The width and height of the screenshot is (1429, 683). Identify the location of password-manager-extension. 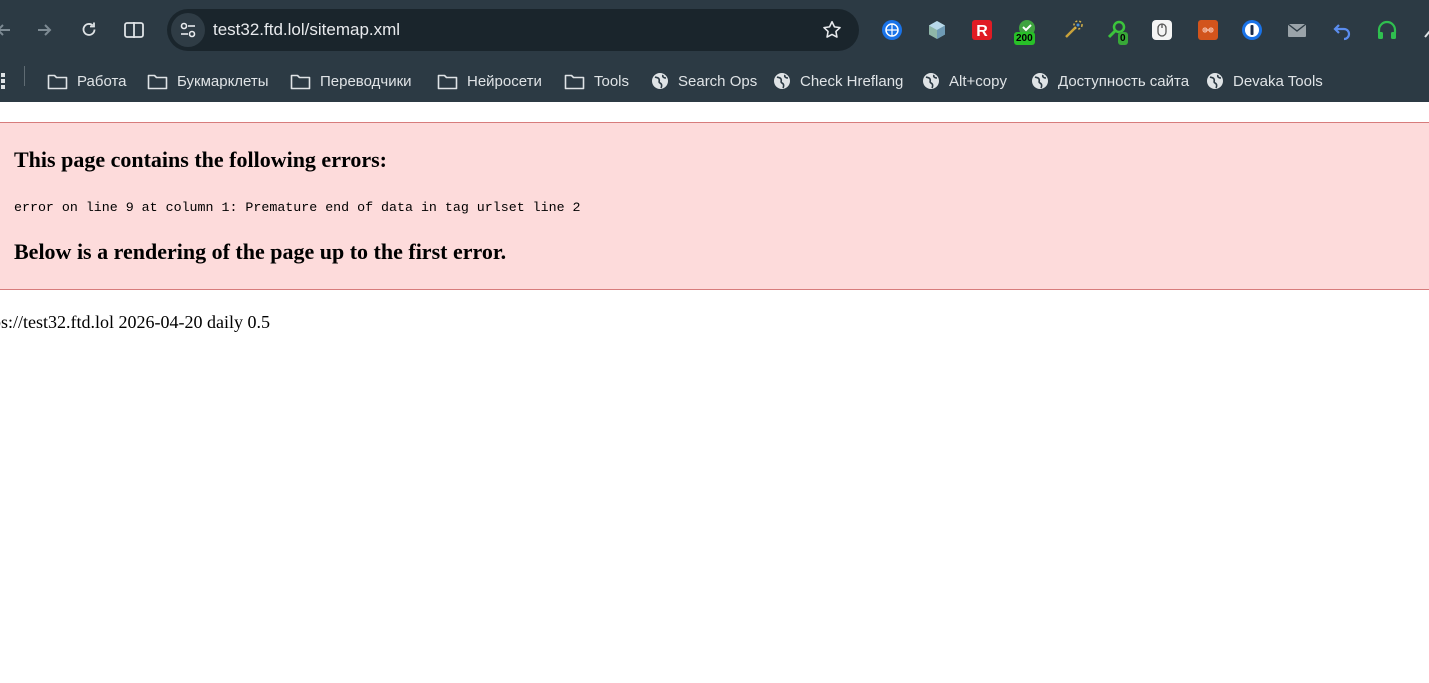
(1252, 30).